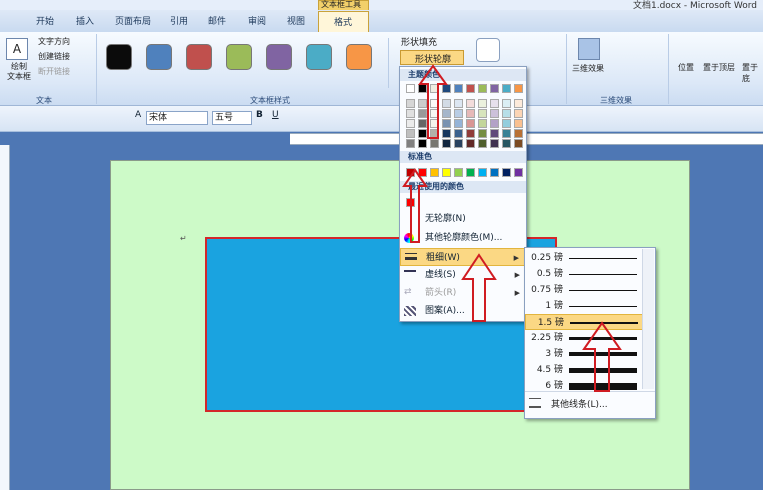  What do you see at coordinates (648, 319) in the screenshot?
I see `weight-scrollbar` at bounding box center [648, 319].